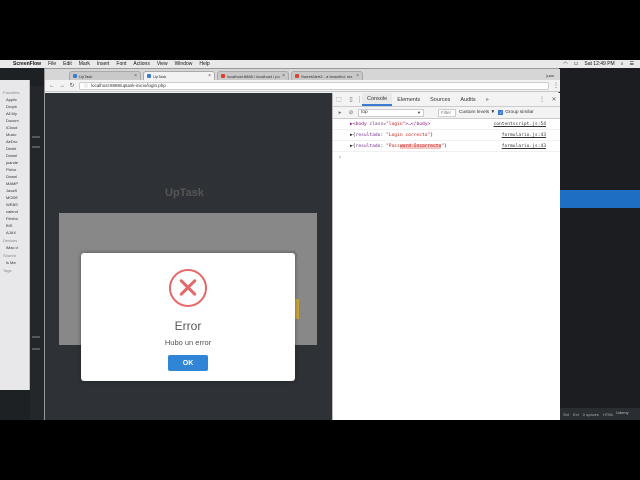  Describe the element at coordinates (162, 64) in the screenshot. I see `menu-view: View` at that location.